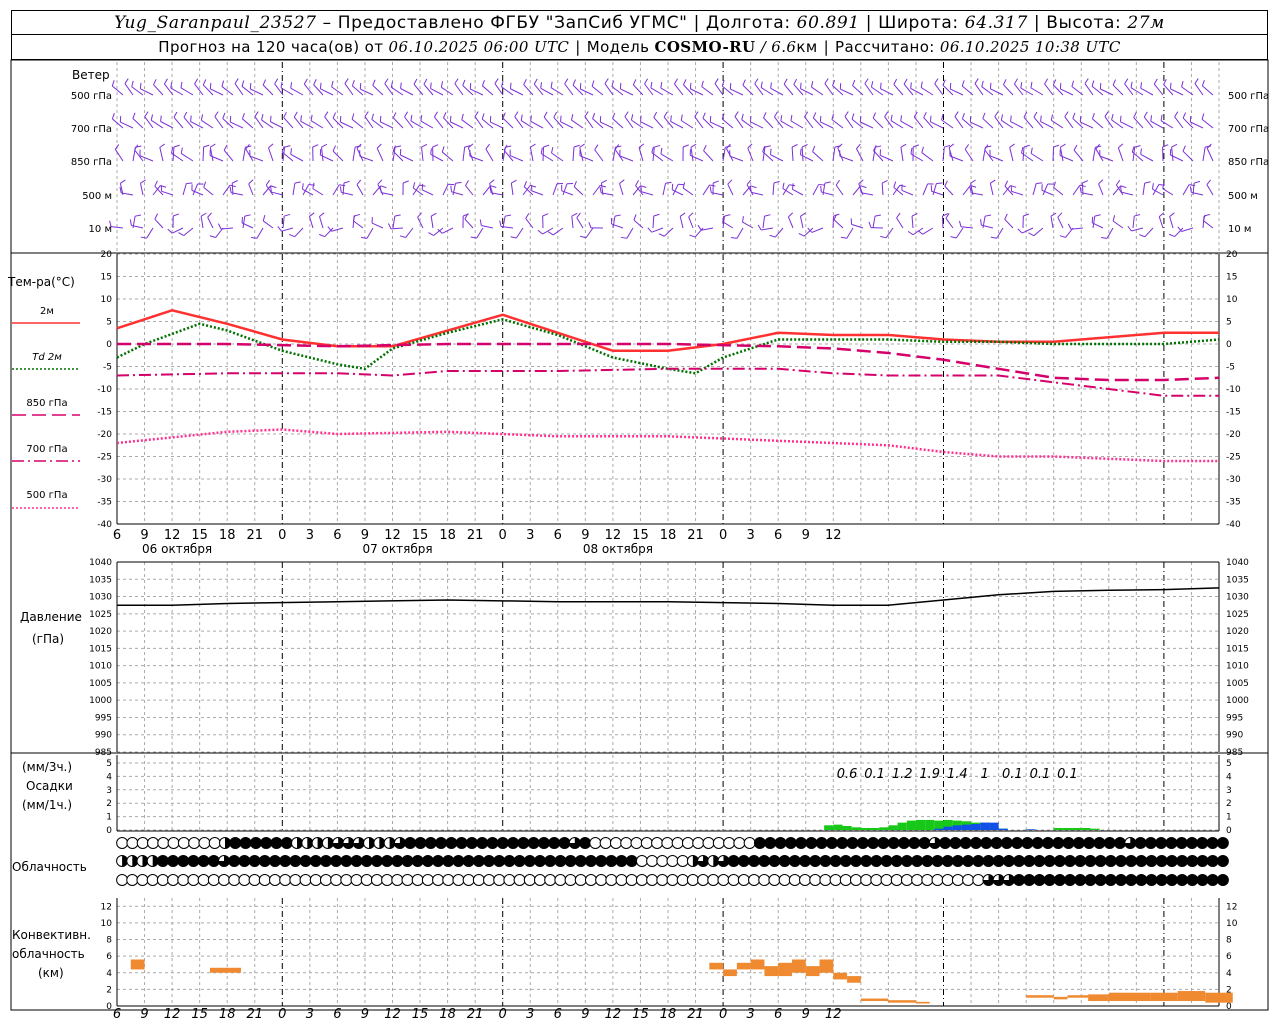 The height and width of the screenshot is (1024, 1280). I want to click on wind-level-label-right: 10 м, so click(1239, 229).